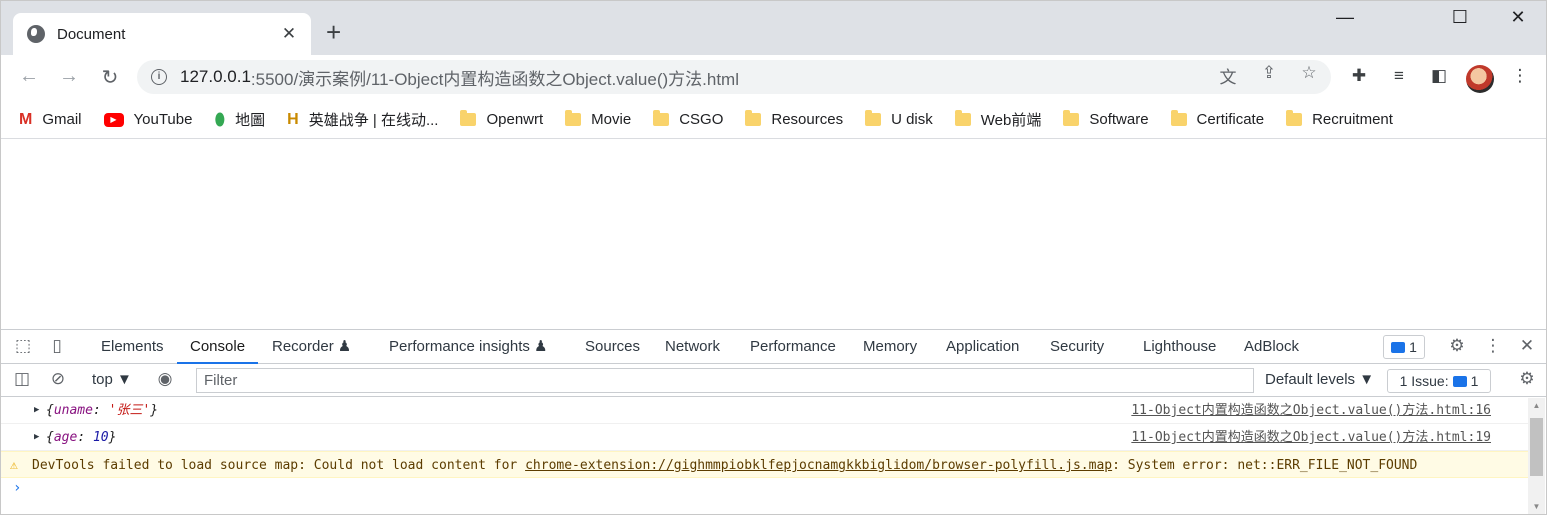 This screenshot has height=515, width=1547. Describe the element at coordinates (1230, 119) in the screenshot. I see `bookmark-label: Certificate` at that location.